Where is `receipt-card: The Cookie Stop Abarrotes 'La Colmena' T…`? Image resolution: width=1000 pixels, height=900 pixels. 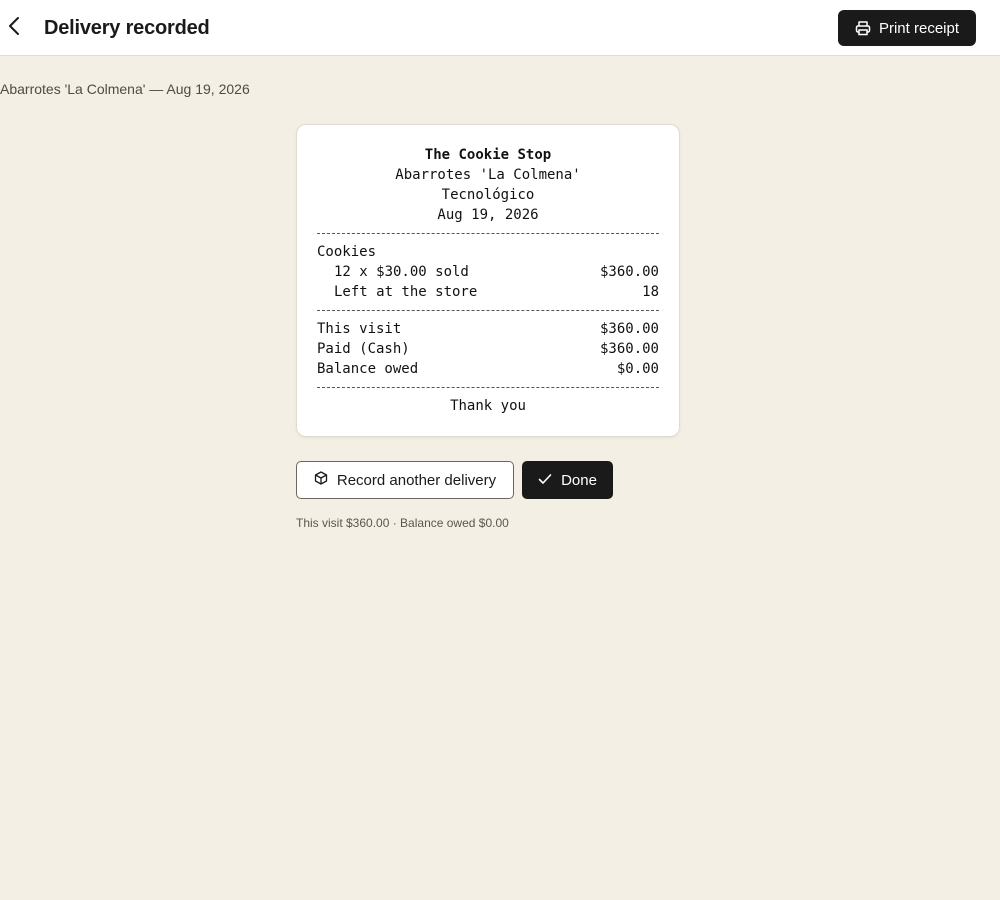 receipt-card: The Cookie Stop Abarrotes 'La Colmena' T… is located at coordinates (488, 280).